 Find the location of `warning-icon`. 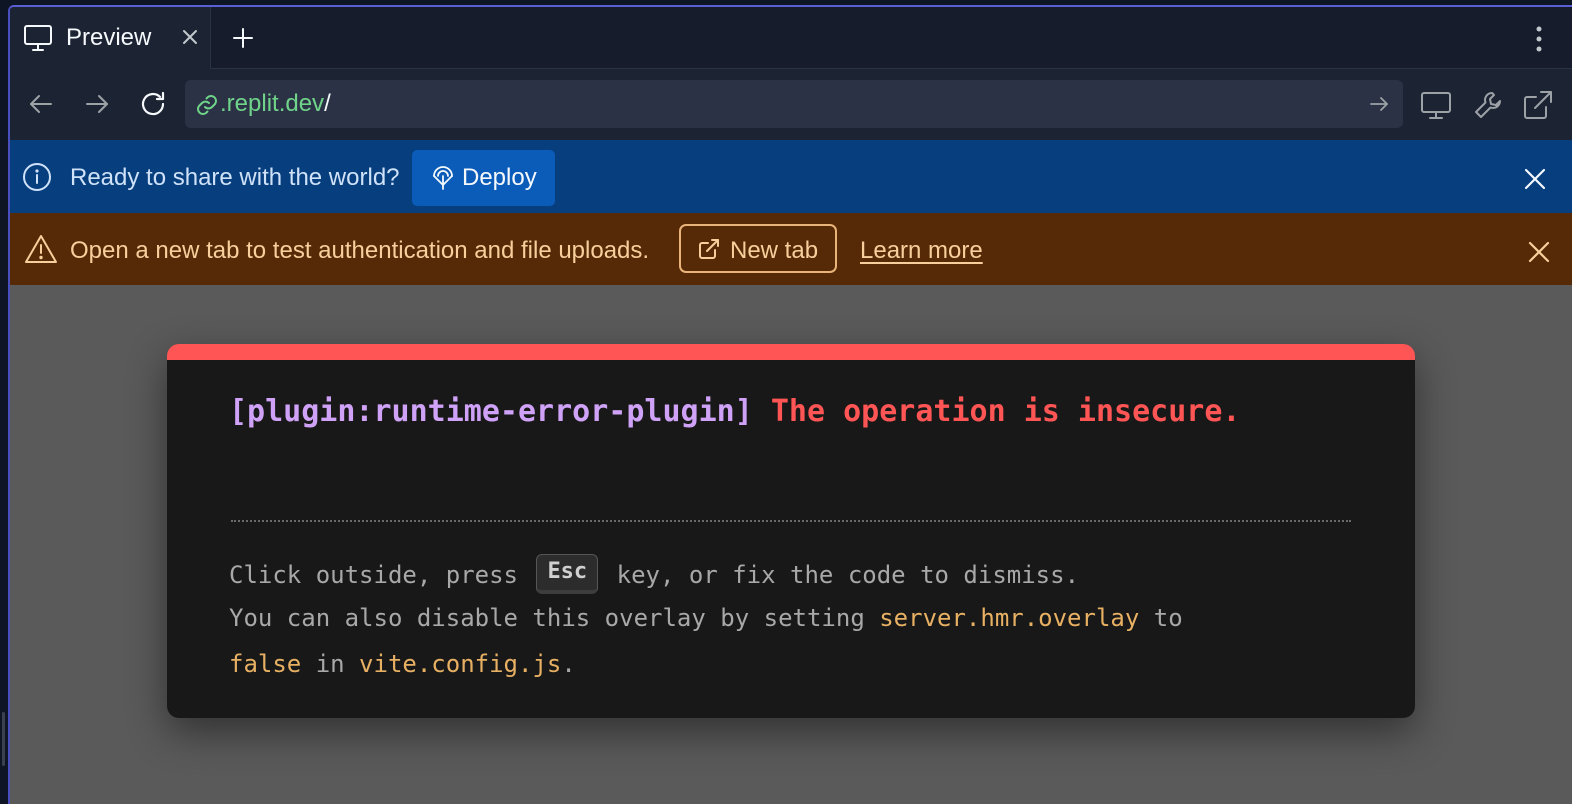

warning-icon is located at coordinates (41, 249).